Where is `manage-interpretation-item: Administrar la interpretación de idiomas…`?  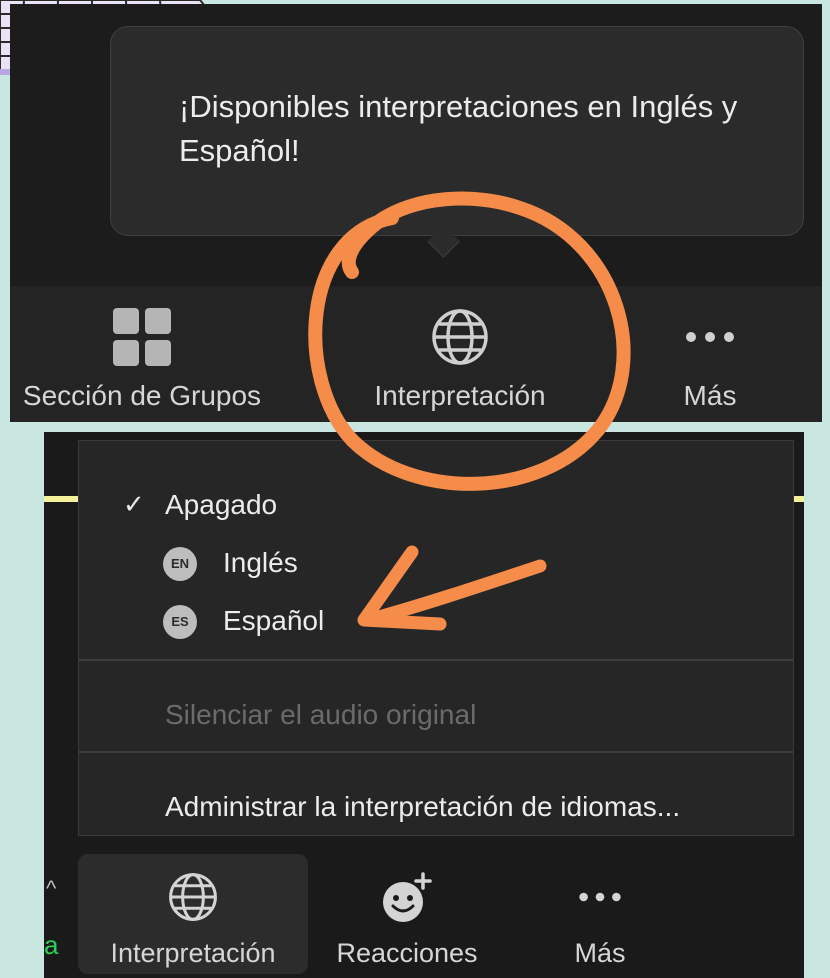 manage-interpretation-item: Administrar la interpretación de idiomas… is located at coordinates (436, 807).